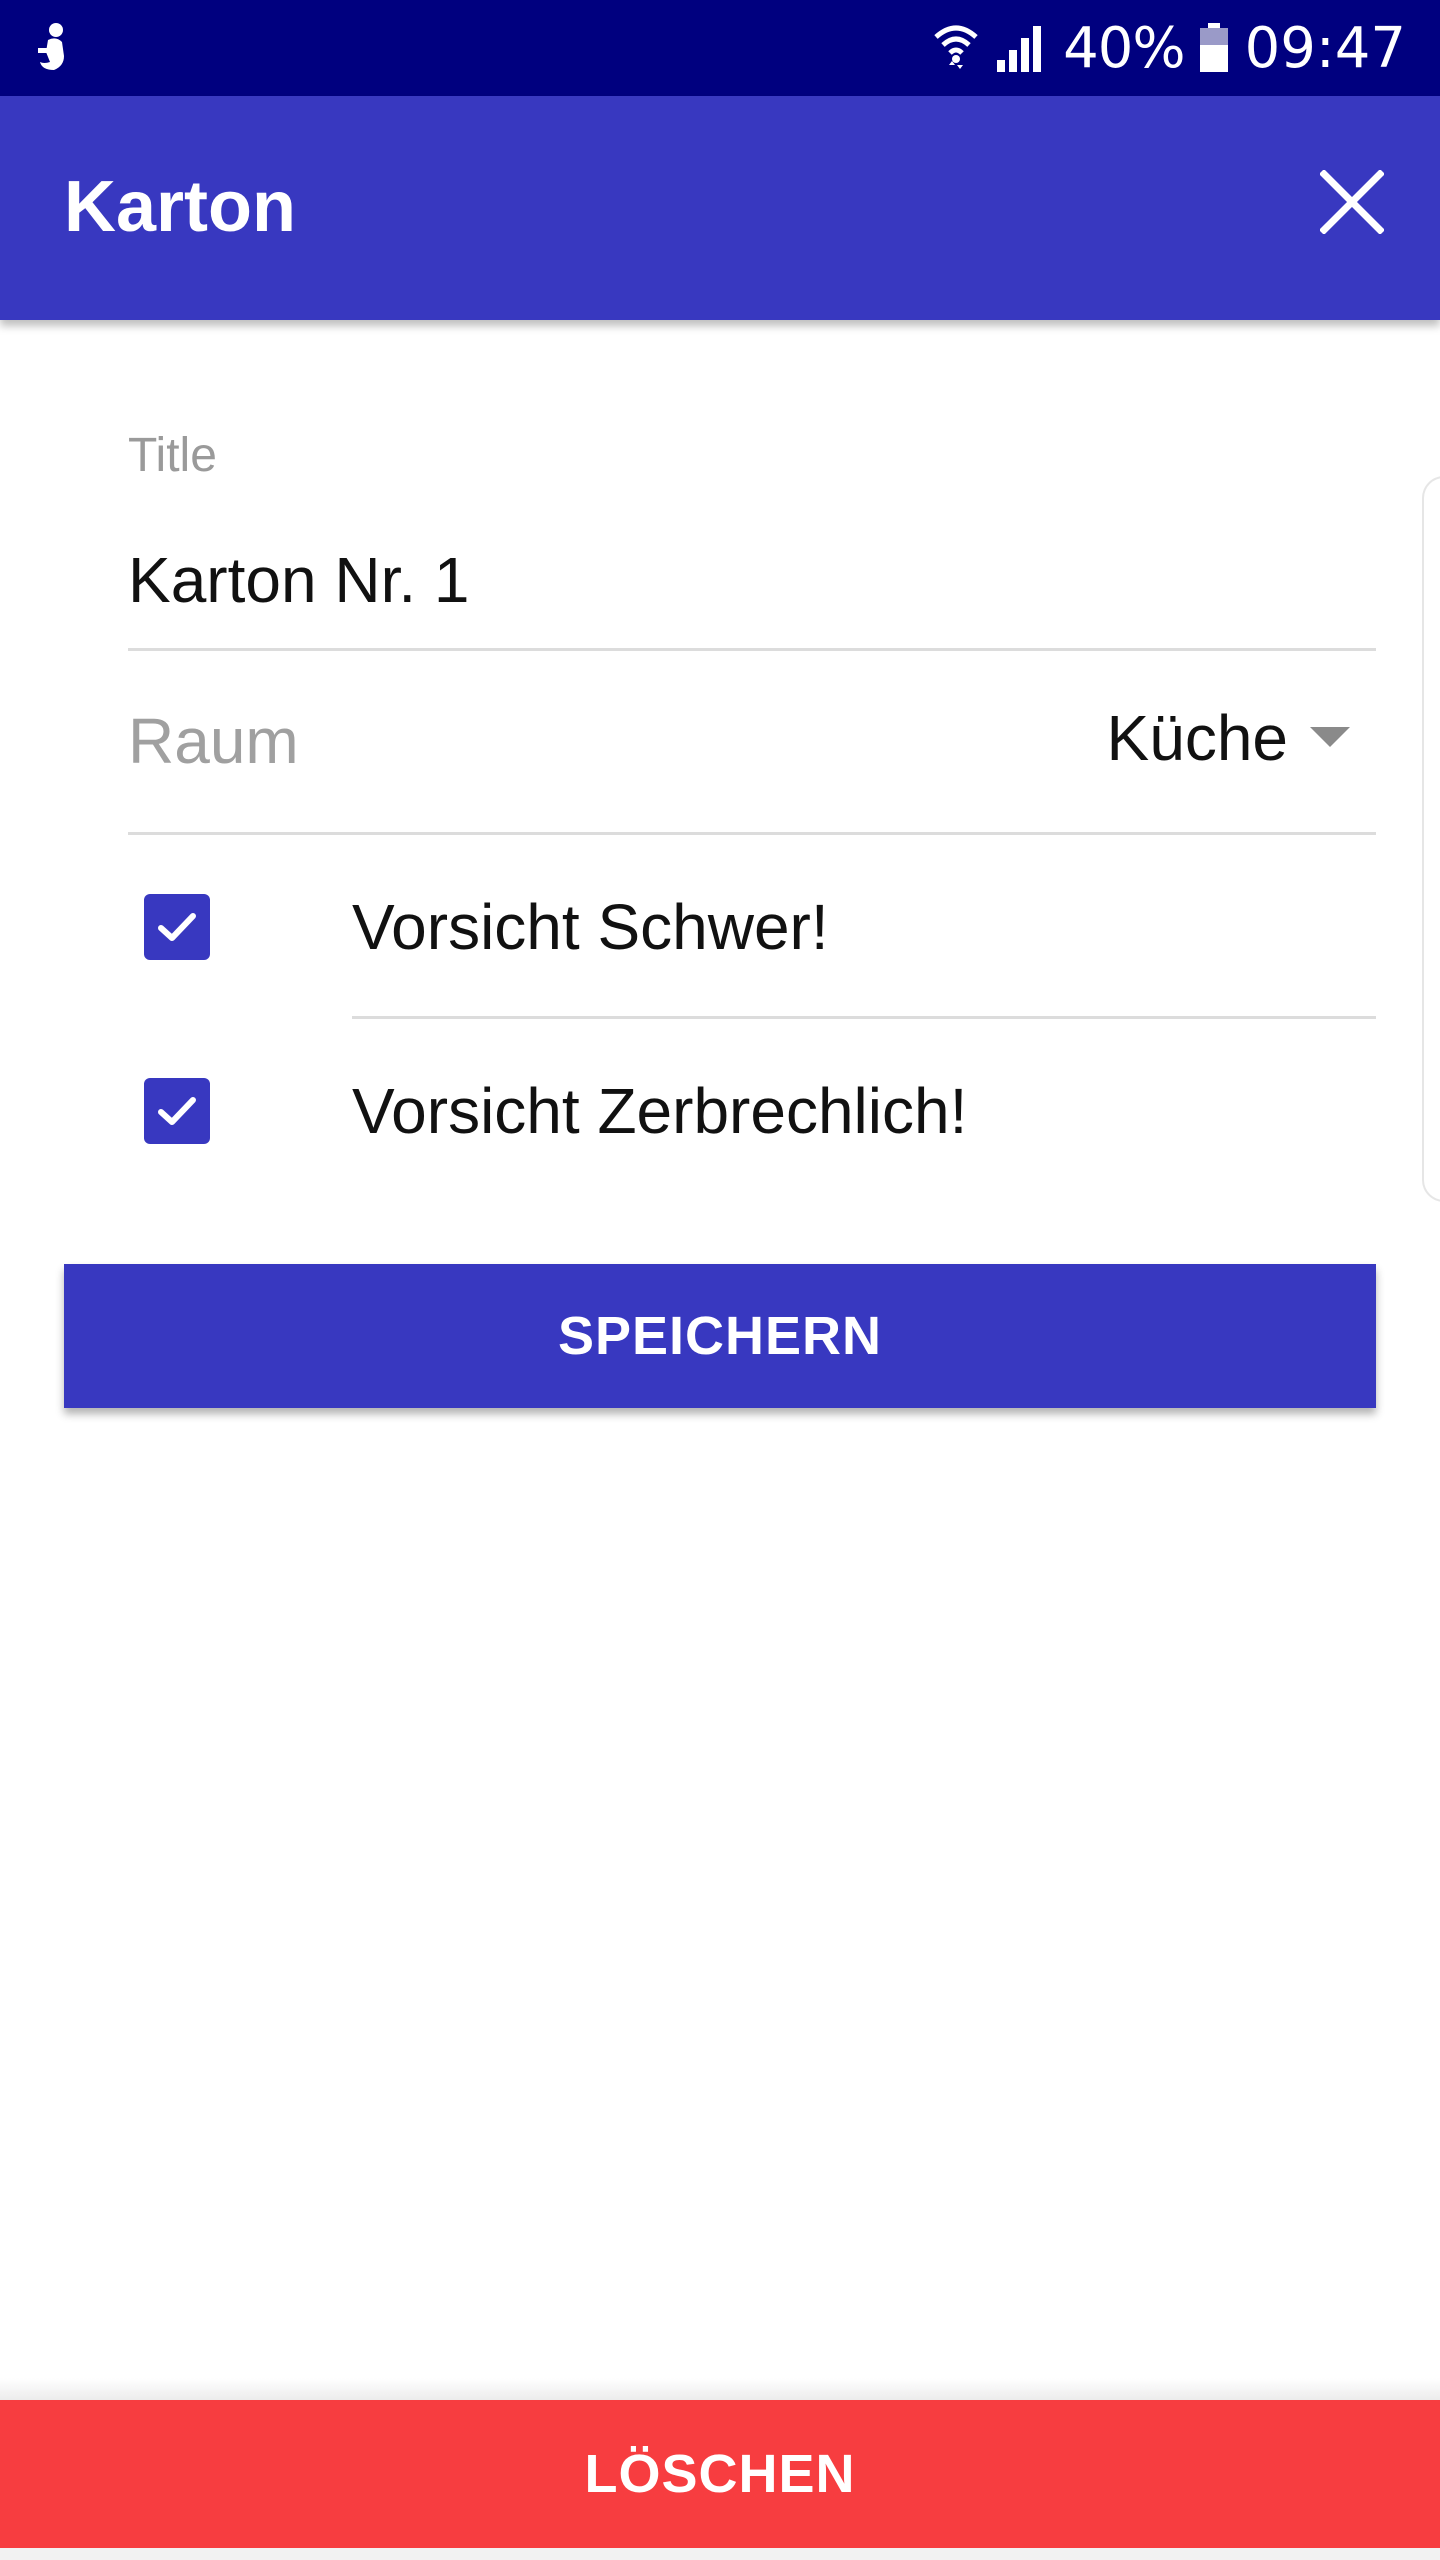 The image size is (1440, 2560). Describe the element at coordinates (590, 927) in the screenshot. I see `checkbox-schwer-label: Vorsicht Schwer!` at that location.